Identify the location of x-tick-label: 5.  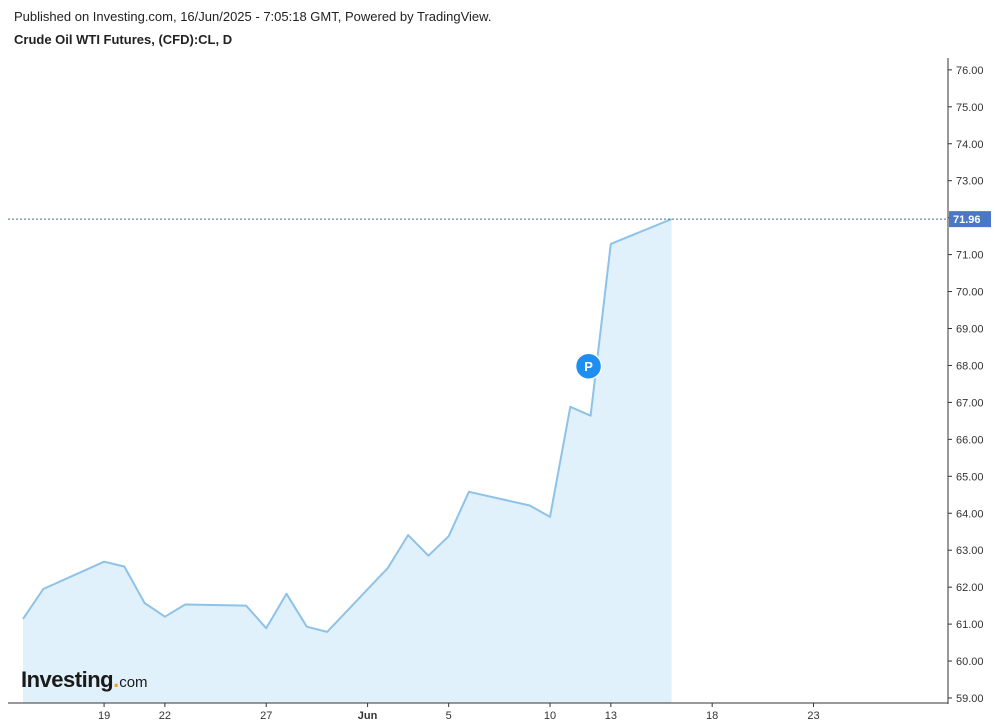
(449, 716).